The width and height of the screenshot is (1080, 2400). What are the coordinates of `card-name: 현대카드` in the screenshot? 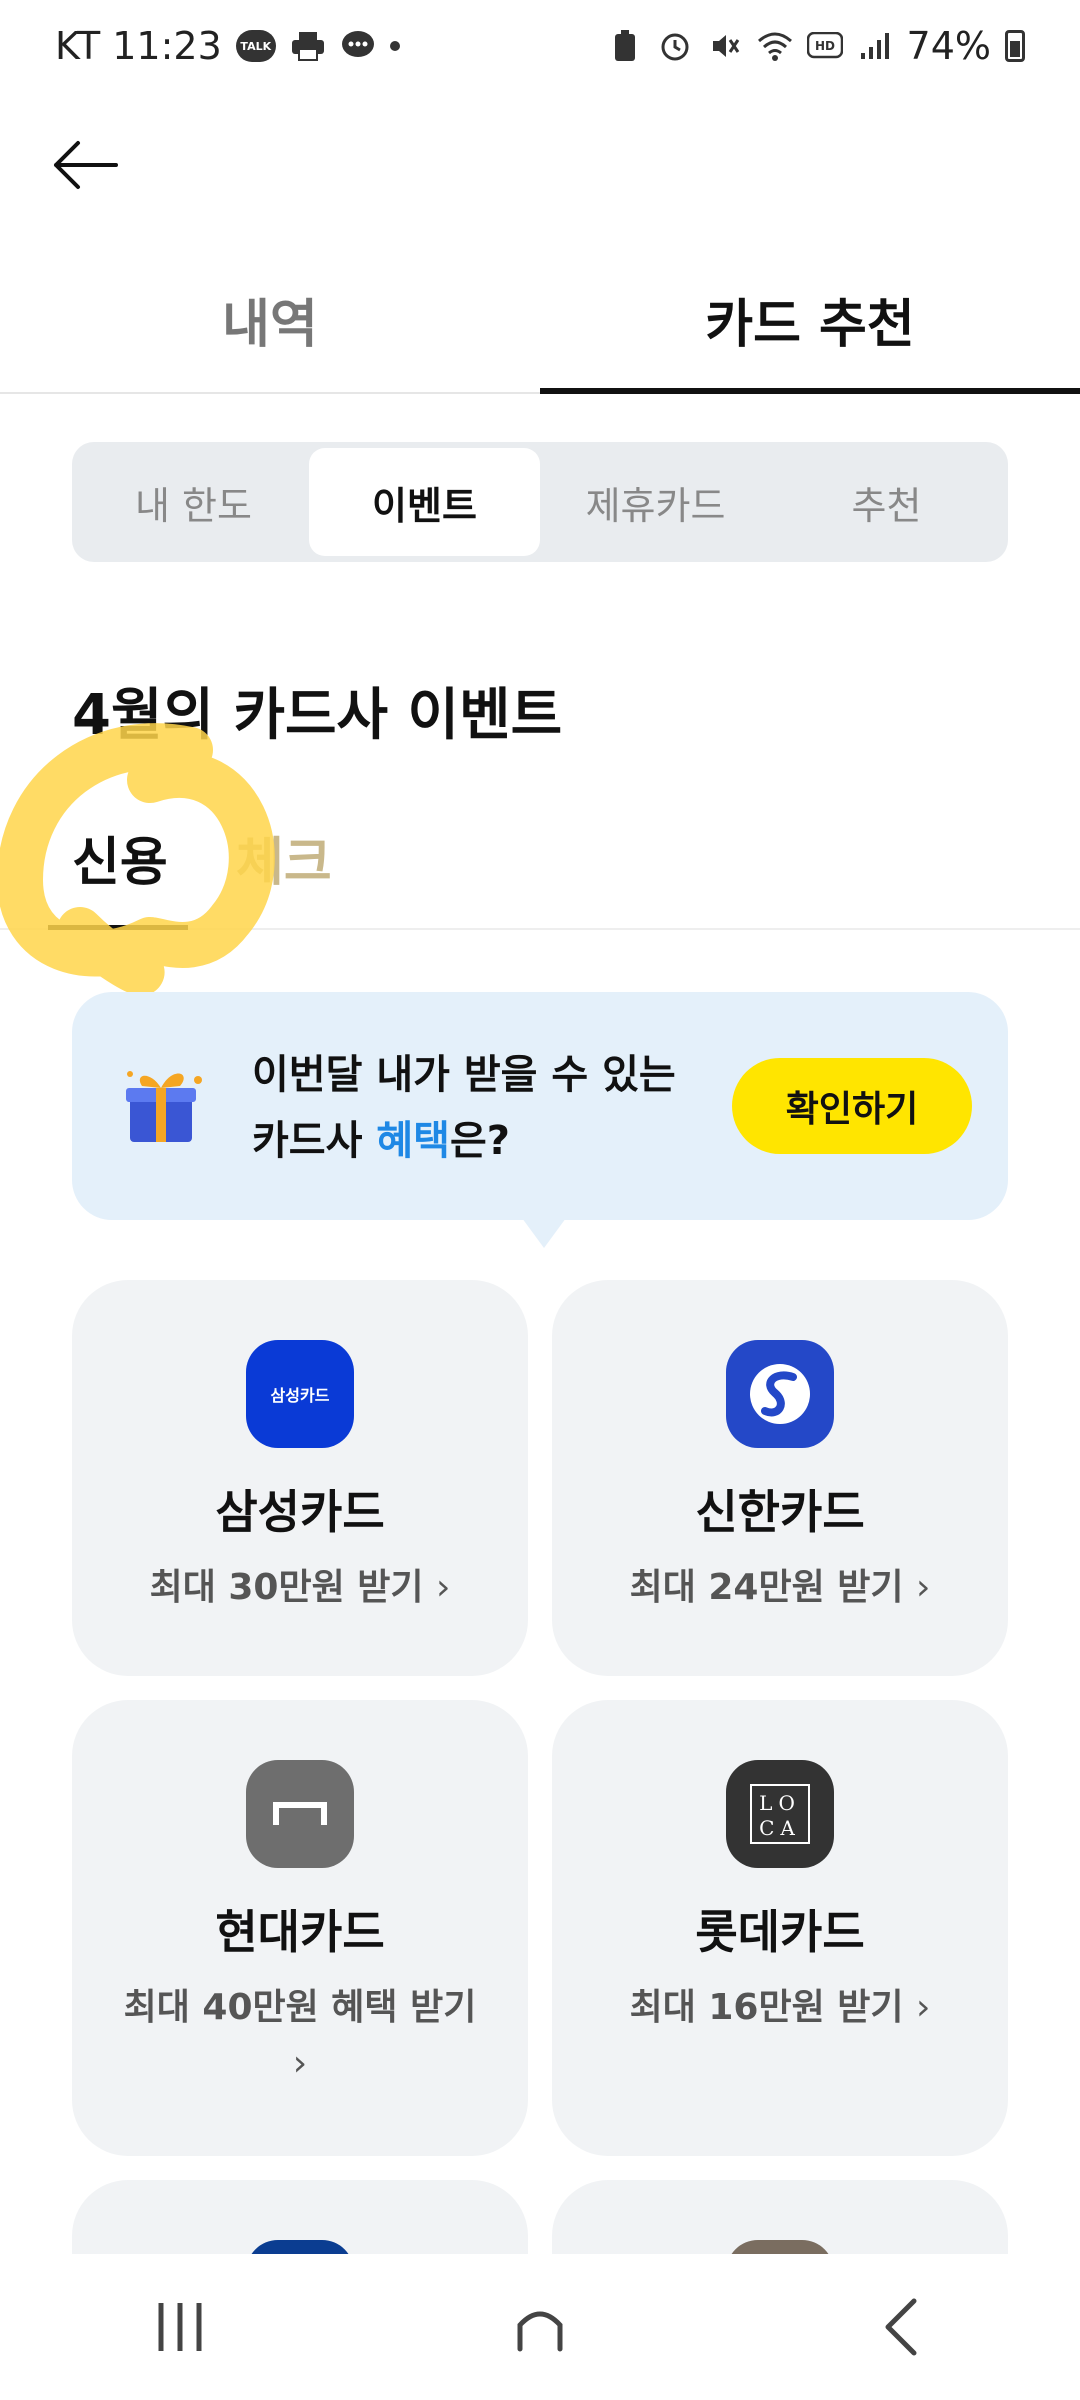 It's located at (300, 1932).